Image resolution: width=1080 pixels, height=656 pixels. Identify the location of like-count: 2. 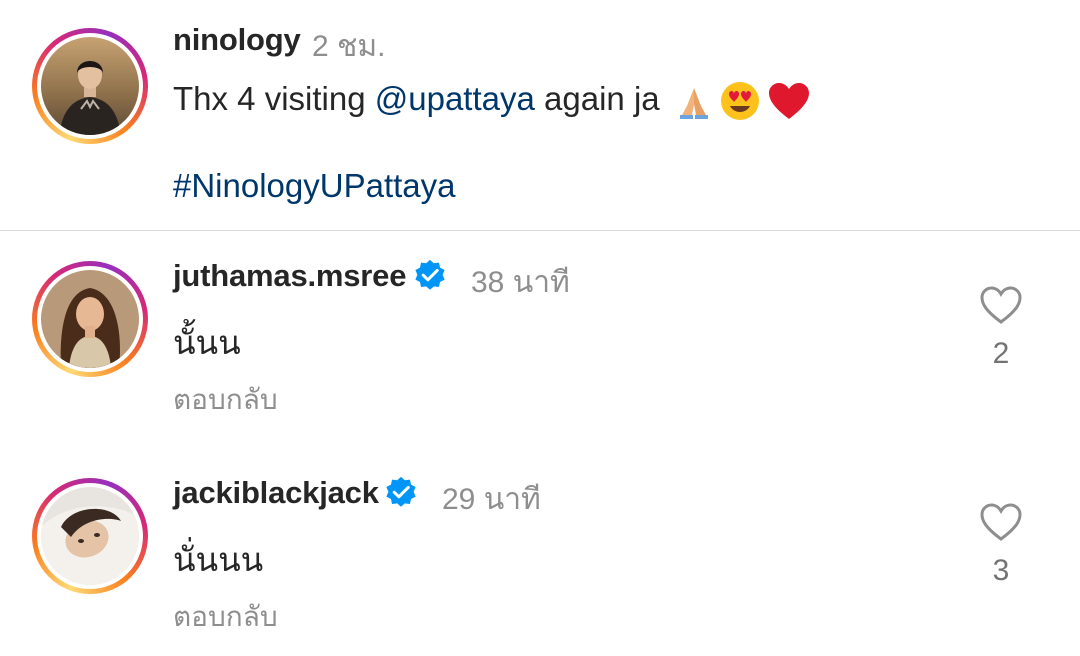
(1001, 353).